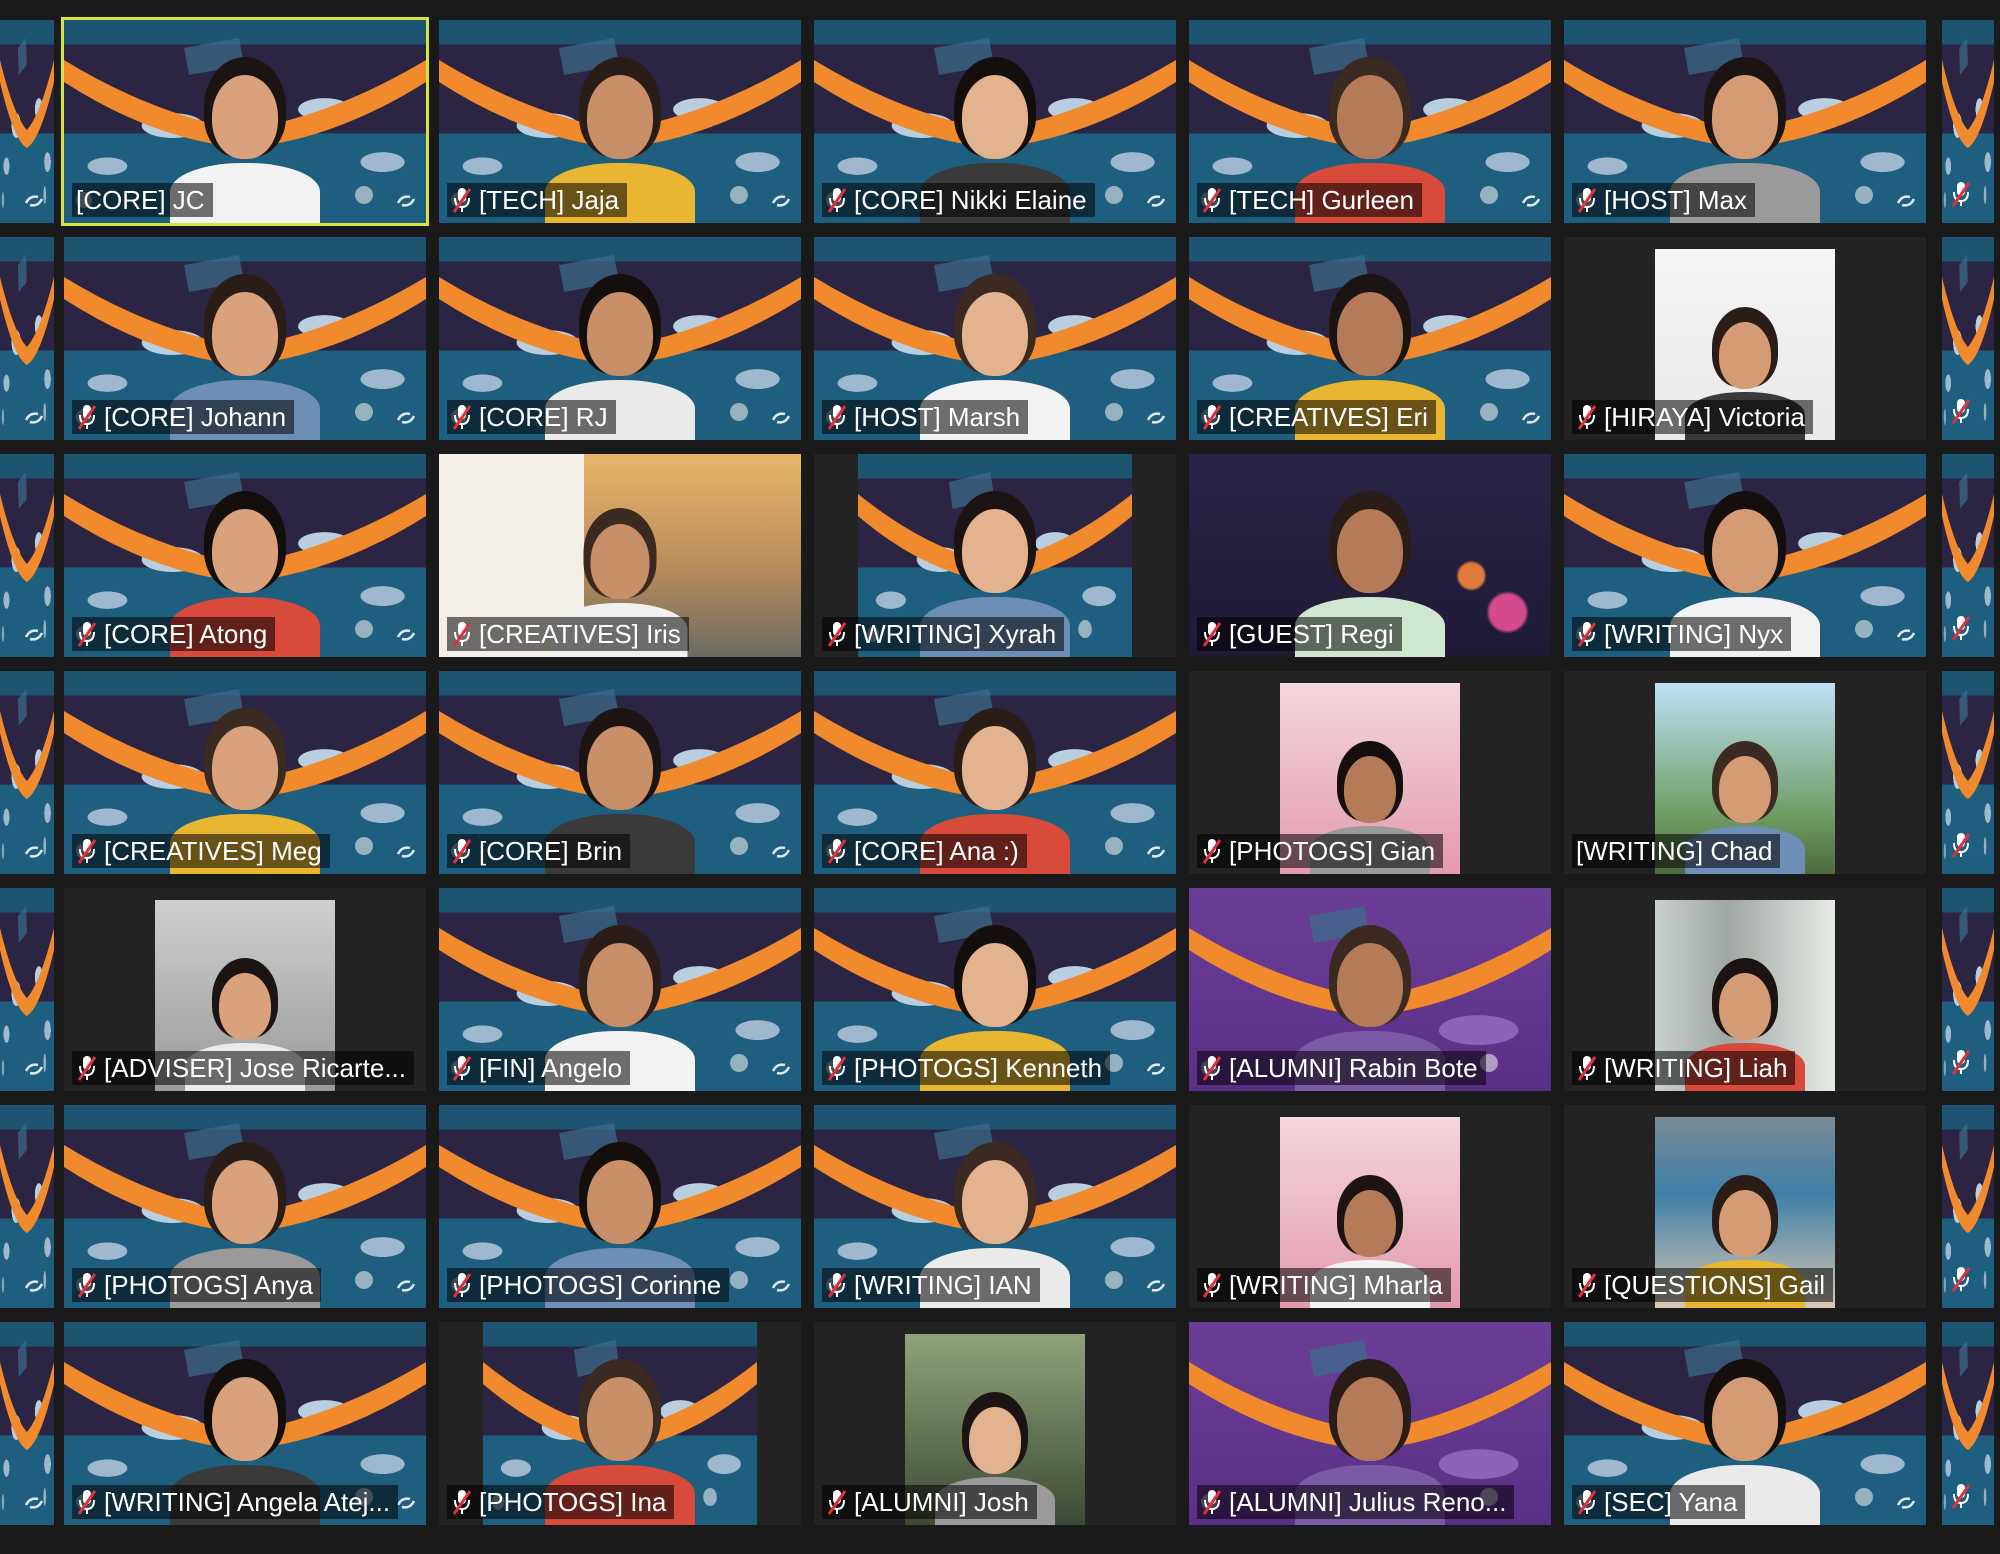 Image resolution: width=2000 pixels, height=1554 pixels. I want to click on participant-name-label: [CORE] Johann, so click(183, 417).